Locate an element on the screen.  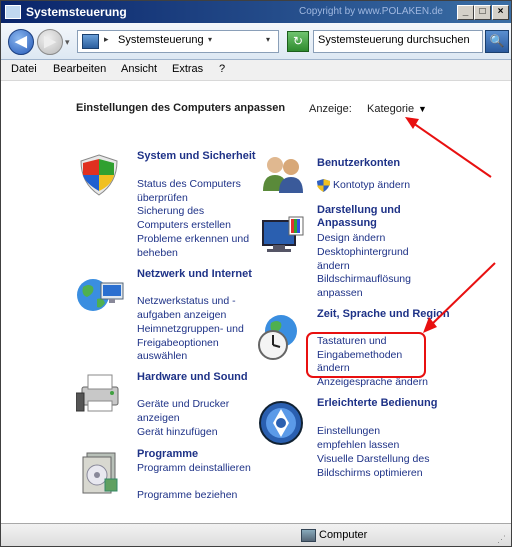
users-icon is located at coordinates (283, 175).